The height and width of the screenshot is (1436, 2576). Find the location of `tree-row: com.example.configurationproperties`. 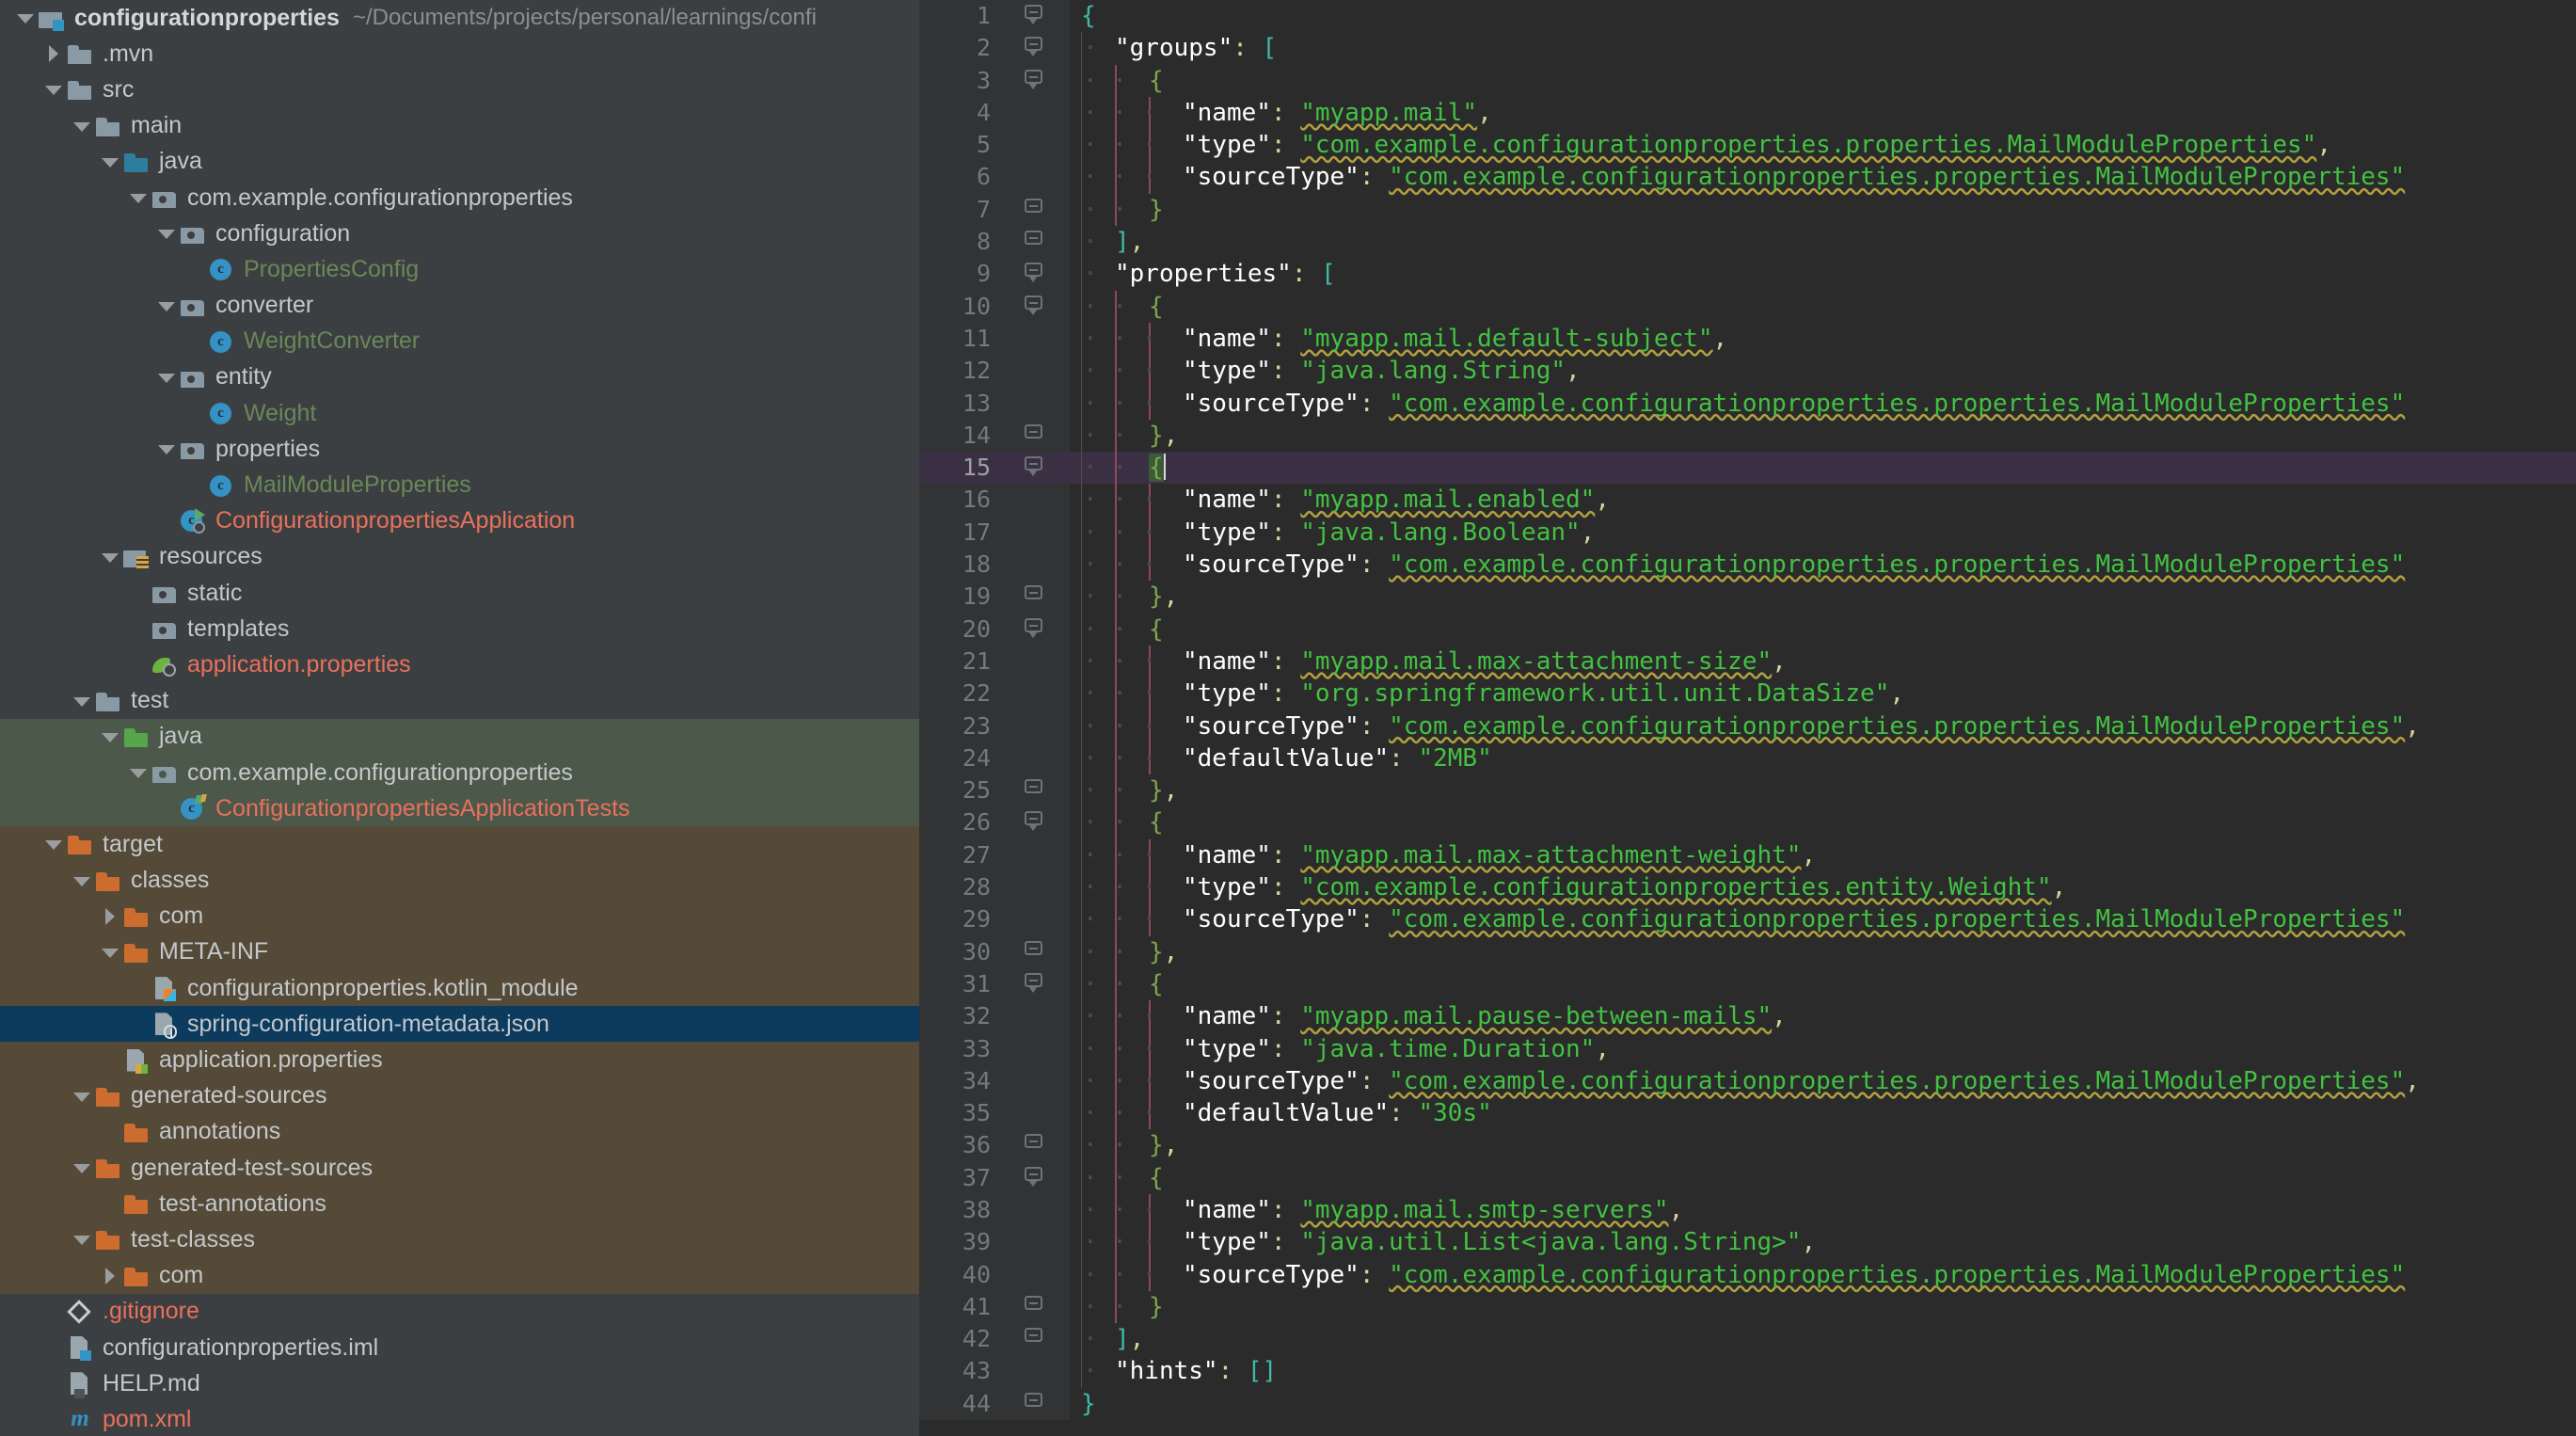

tree-row: com.example.configurationproperties is located at coordinates (459, 772).